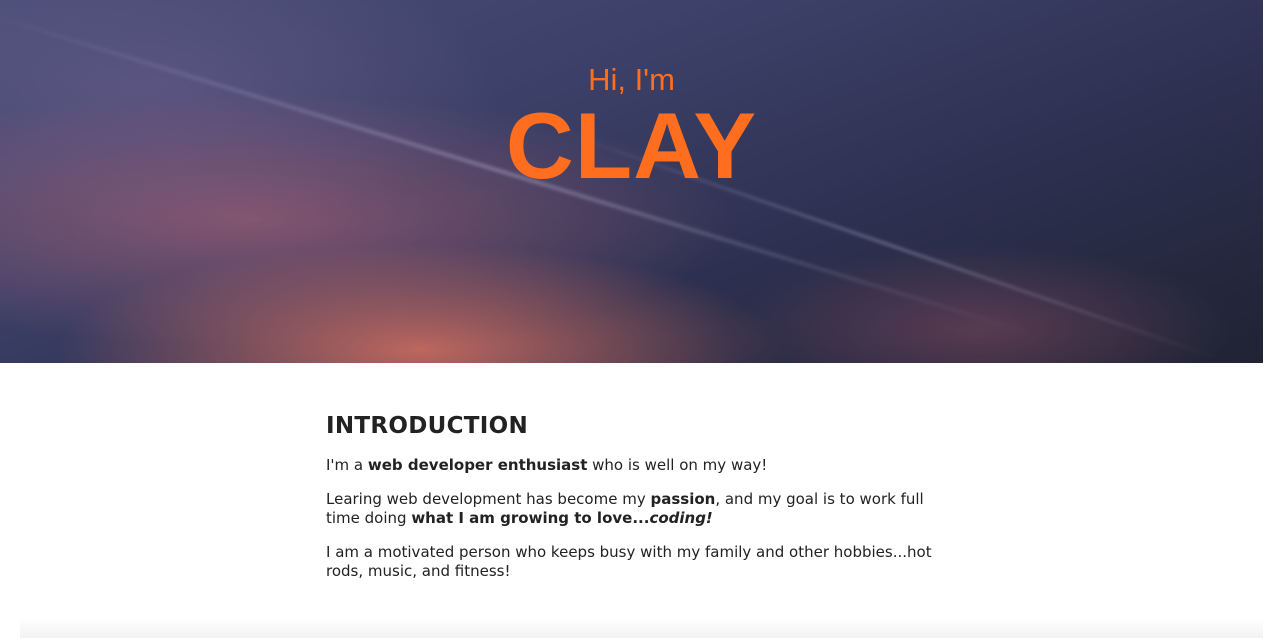 This screenshot has width=1267, height=638. I want to click on text: Learing web development has become my, so click(488, 499).